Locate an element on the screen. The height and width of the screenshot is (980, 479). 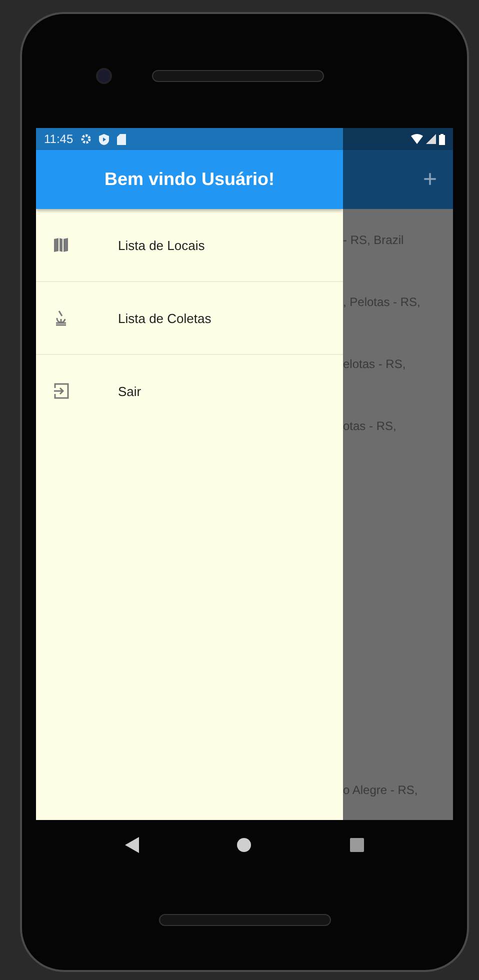
recents-icon is located at coordinates (357, 845).